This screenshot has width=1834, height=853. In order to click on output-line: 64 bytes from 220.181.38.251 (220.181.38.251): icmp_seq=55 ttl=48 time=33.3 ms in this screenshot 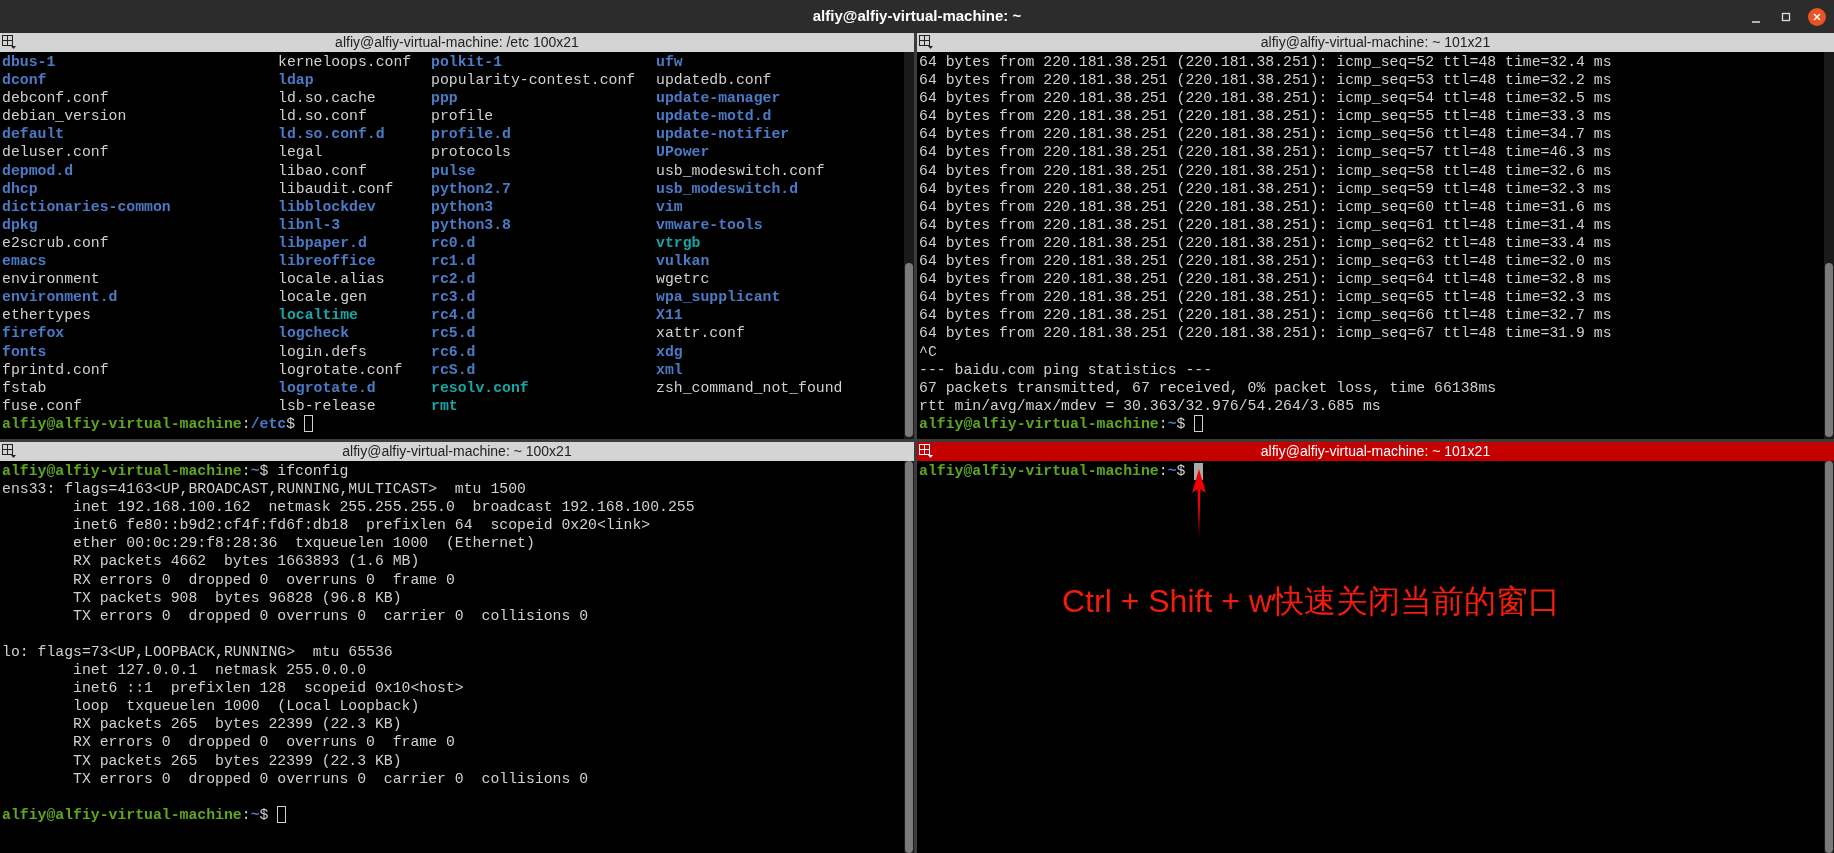, I will do `click(1265, 116)`.